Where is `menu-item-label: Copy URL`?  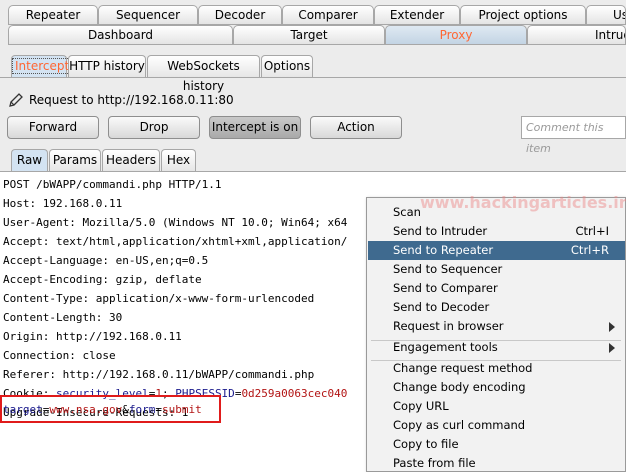 menu-item-label: Copy URL is located at coordinates (421, 406).